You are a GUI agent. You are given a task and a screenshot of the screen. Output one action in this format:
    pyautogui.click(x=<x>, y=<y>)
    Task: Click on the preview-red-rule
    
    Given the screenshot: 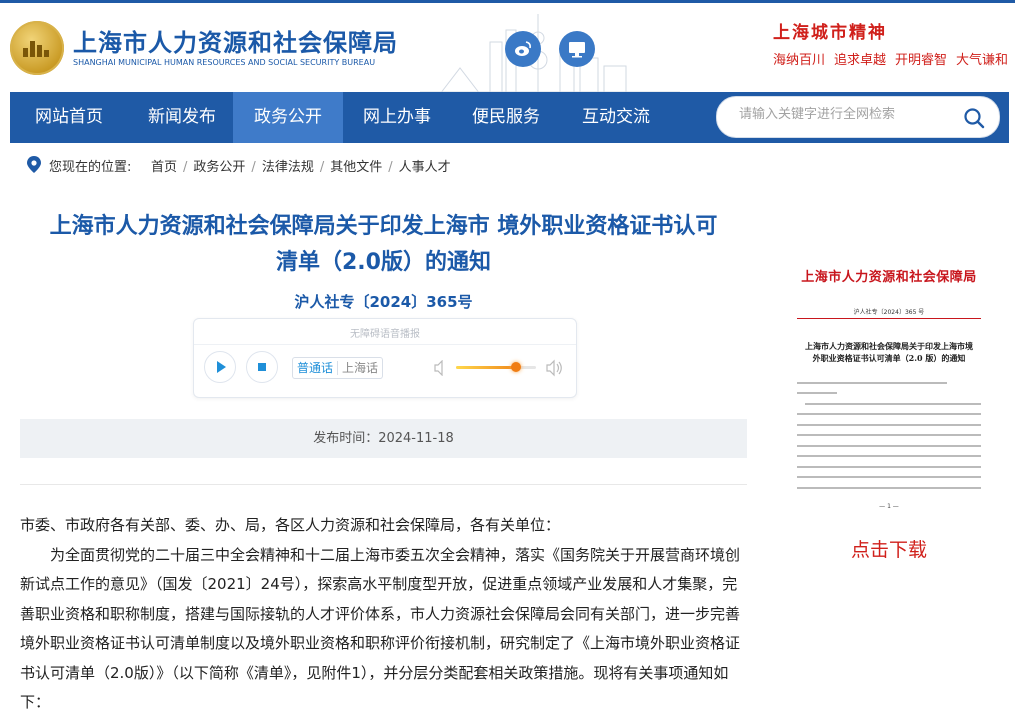 What is the action you would take?
    pyautogui.click(x=889, y=318)
    